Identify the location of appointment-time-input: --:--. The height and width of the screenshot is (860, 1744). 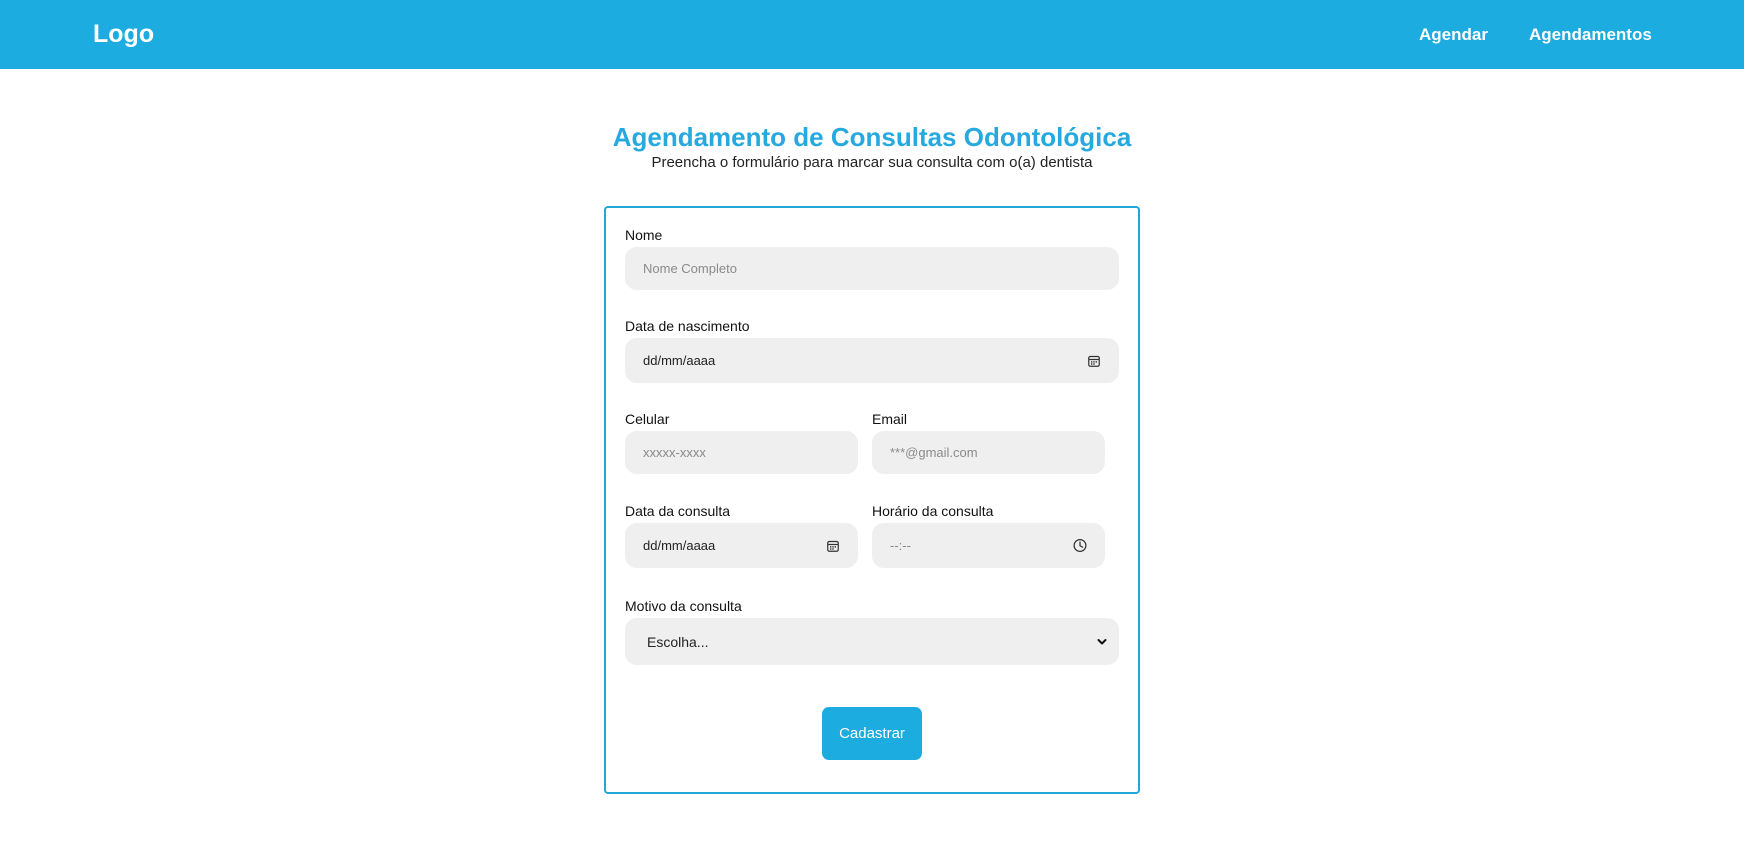
(988, 545).